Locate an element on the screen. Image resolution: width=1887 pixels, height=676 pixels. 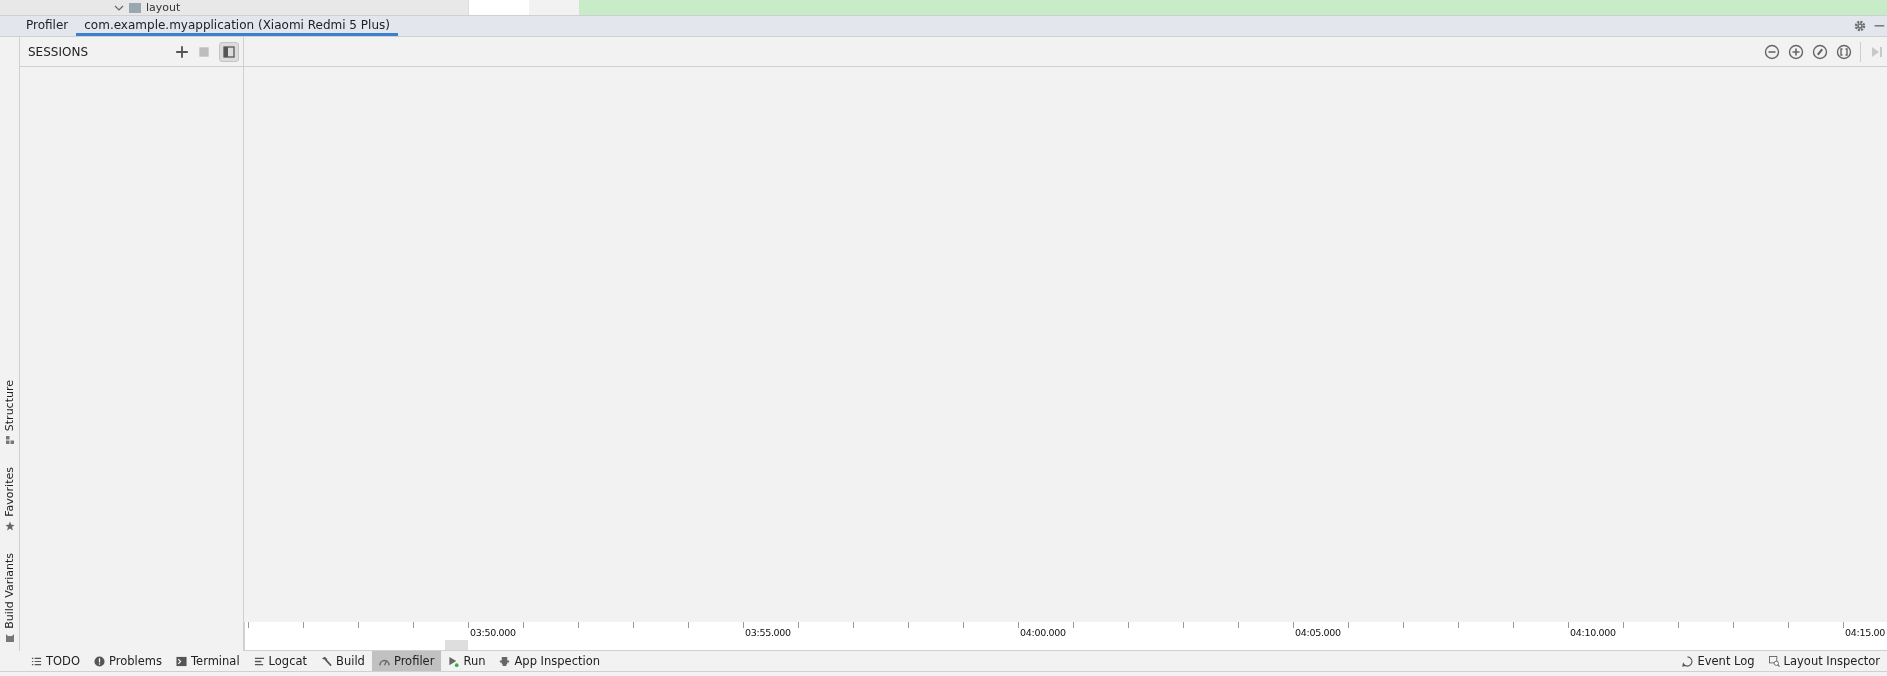
time-label: 04:15.00 is located at coordinates (1865, 632).